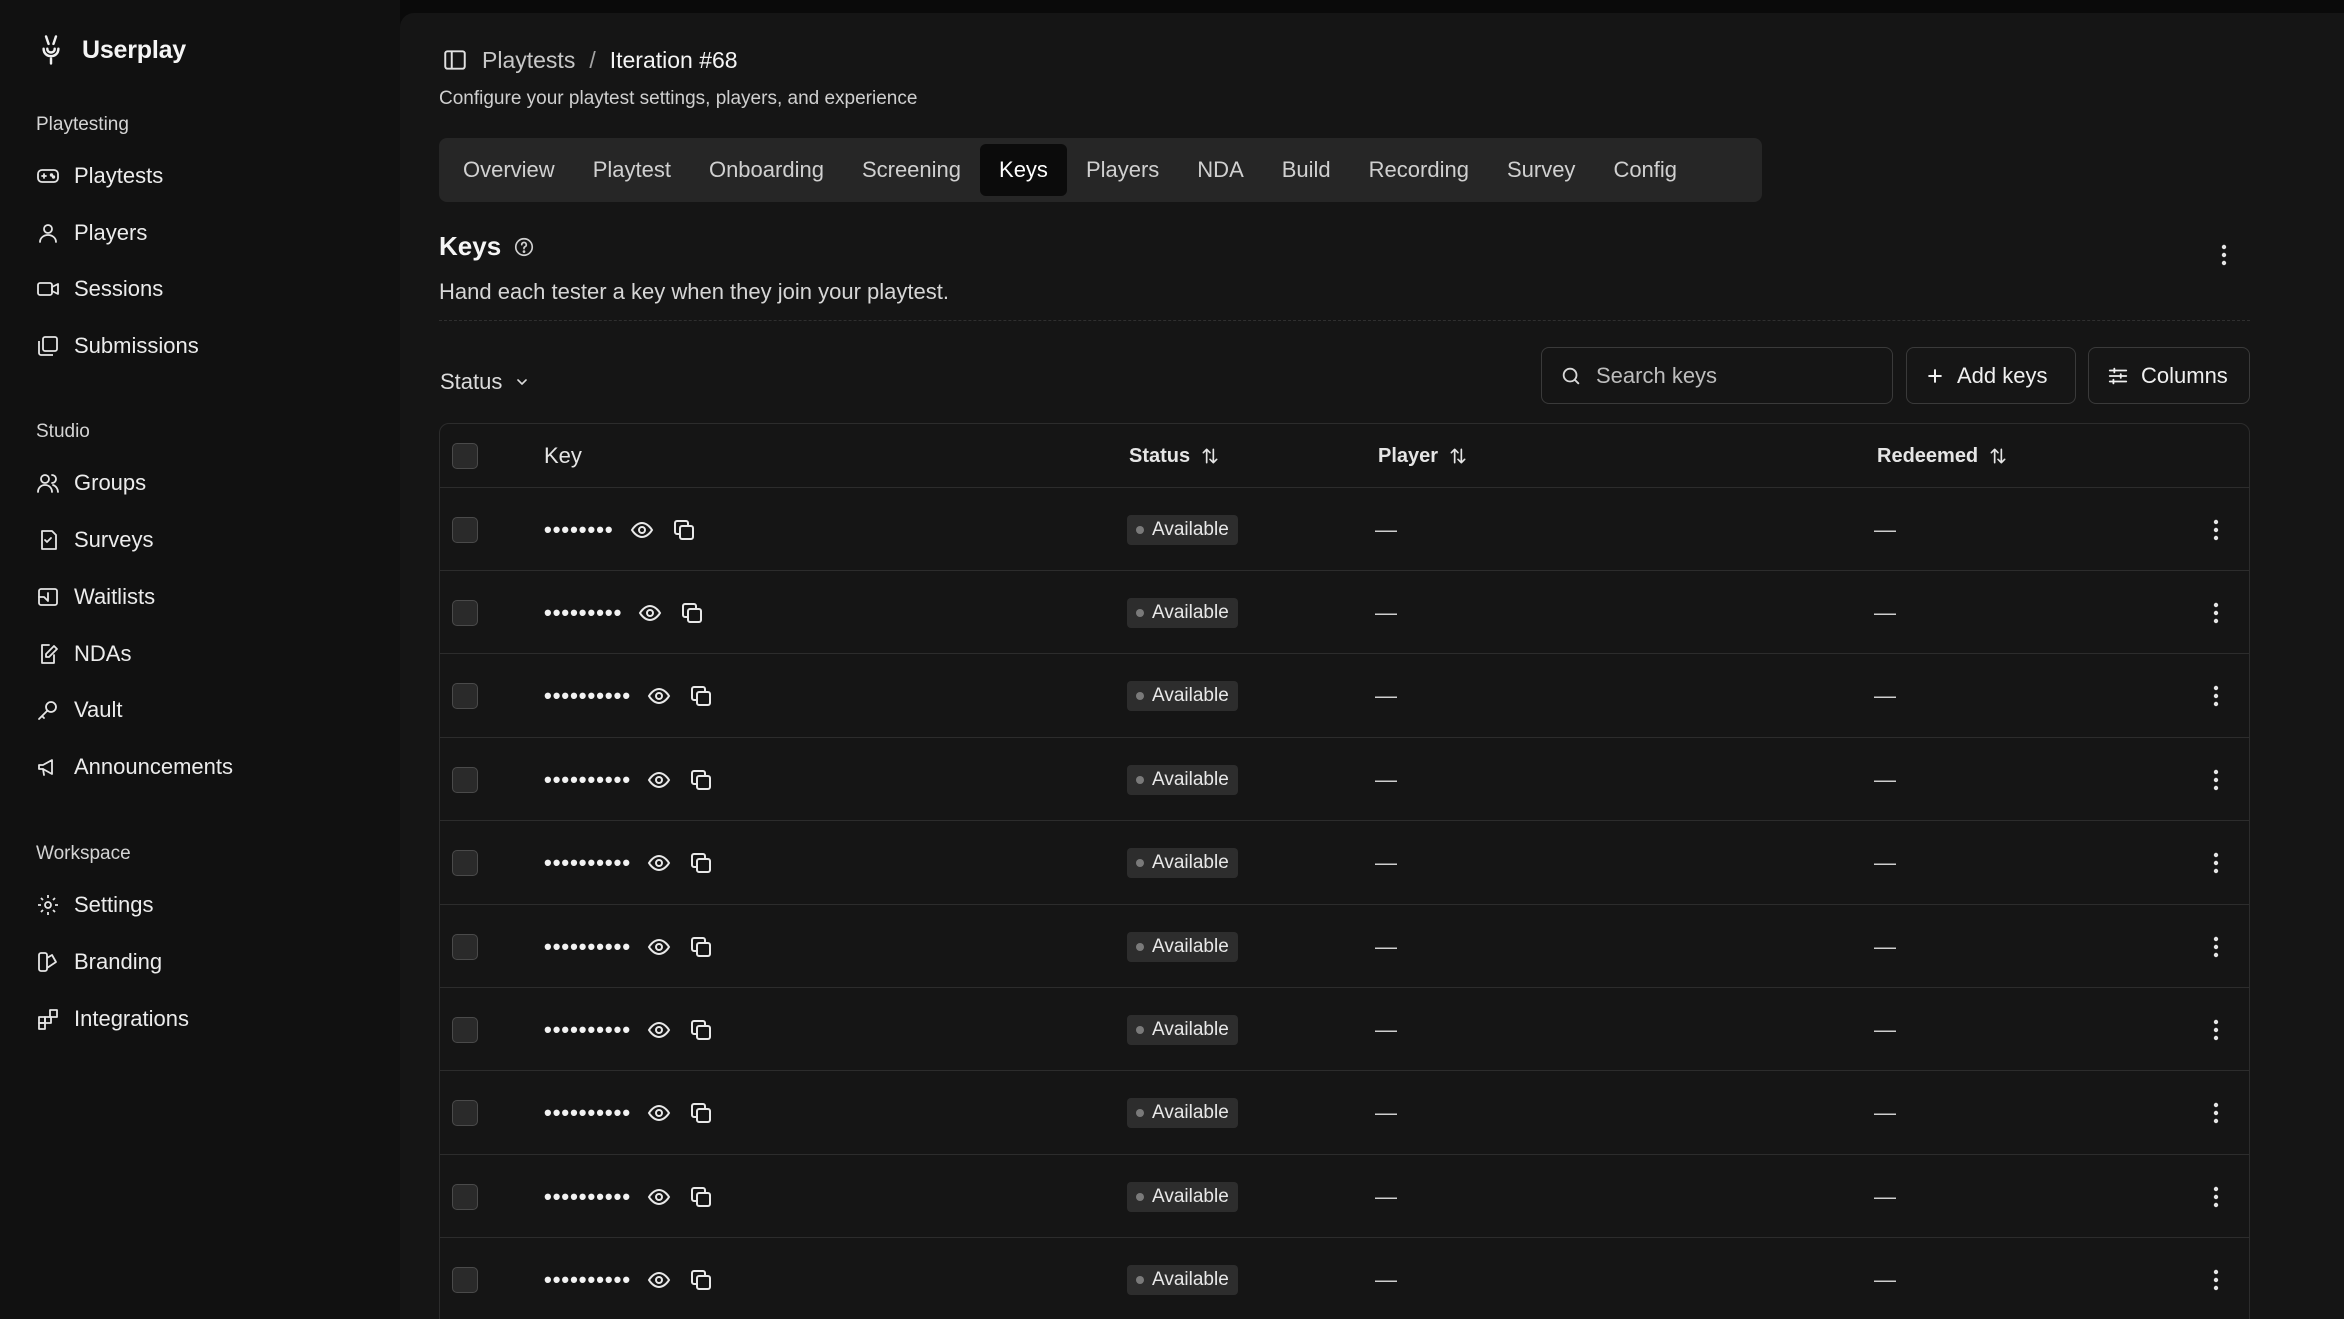  I want to click on tab-playtest: Playtest, so click(632, 170).